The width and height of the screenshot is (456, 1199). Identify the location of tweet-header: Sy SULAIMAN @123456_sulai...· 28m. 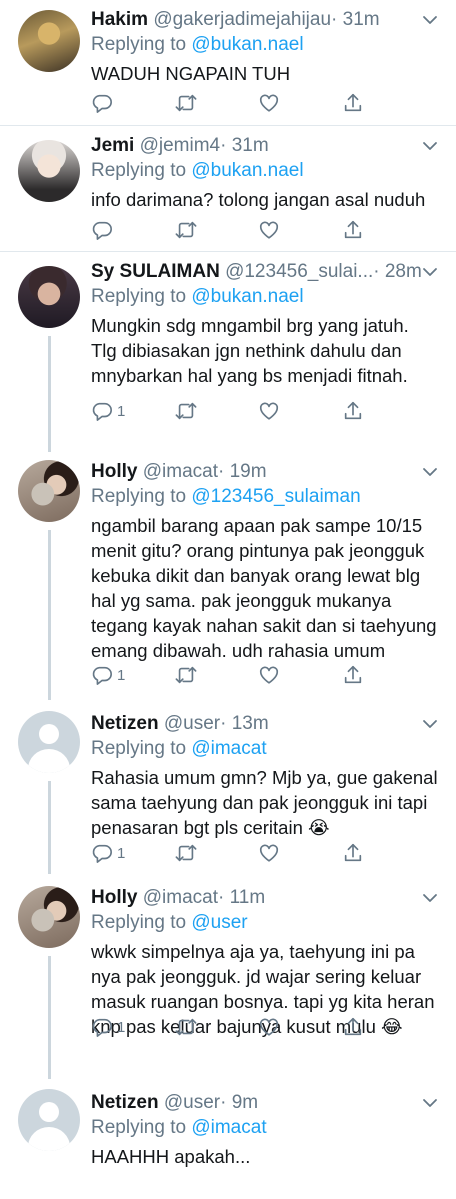
(256, 272).